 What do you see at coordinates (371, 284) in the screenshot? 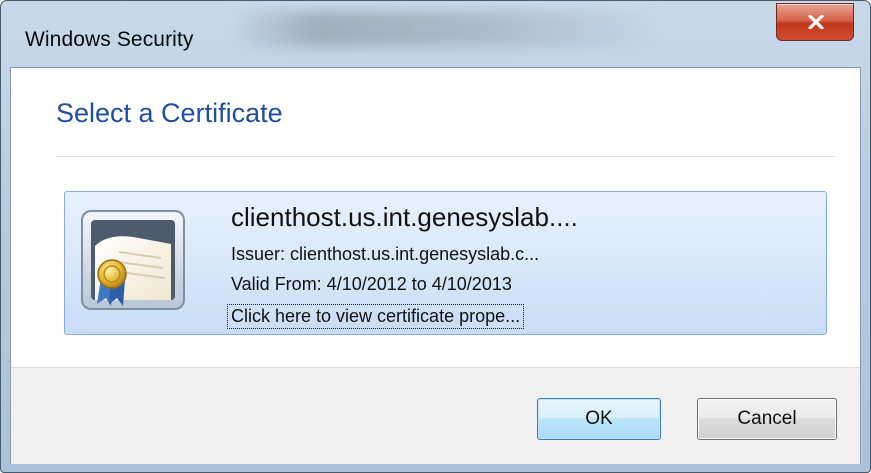
I see `certificate-validity: Valid From: 4/10/2012 to 4/10/2013` at bounding box center [371, 284].